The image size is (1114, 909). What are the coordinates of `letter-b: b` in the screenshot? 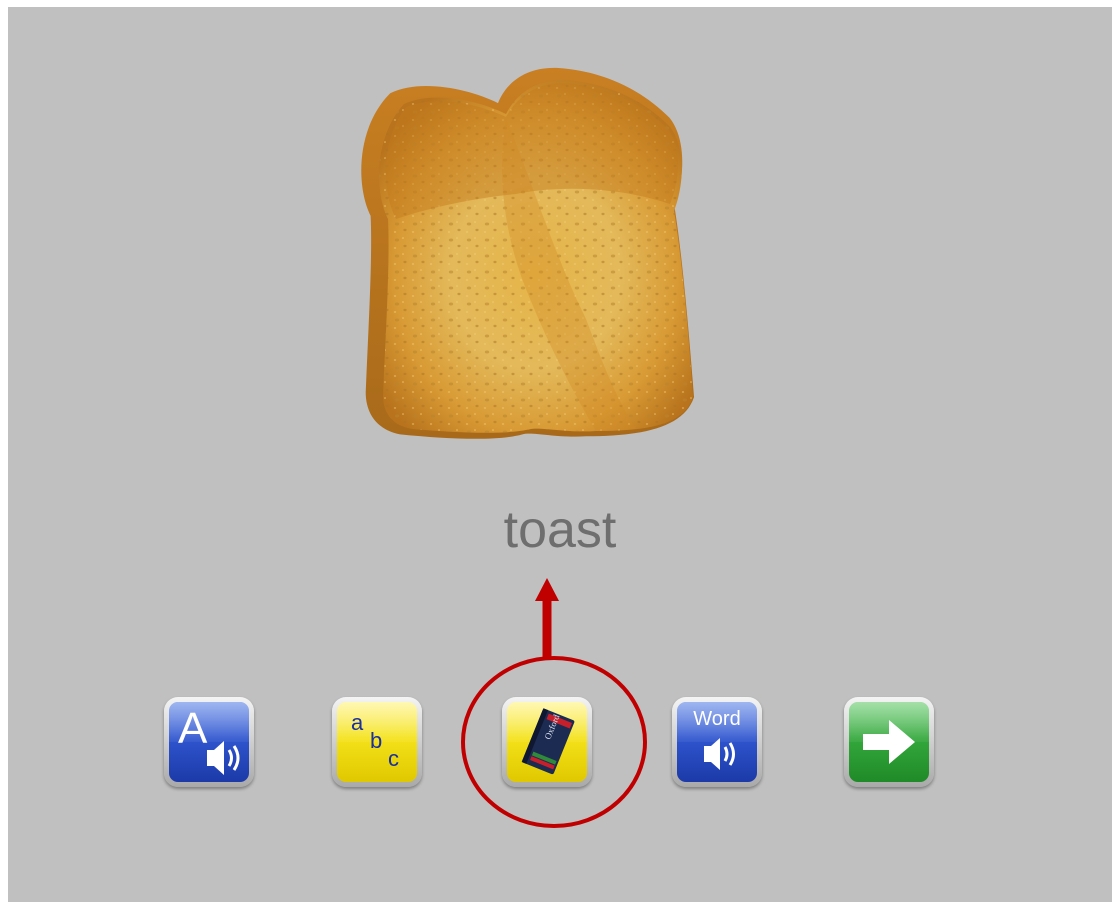 It's located at (376, 740).